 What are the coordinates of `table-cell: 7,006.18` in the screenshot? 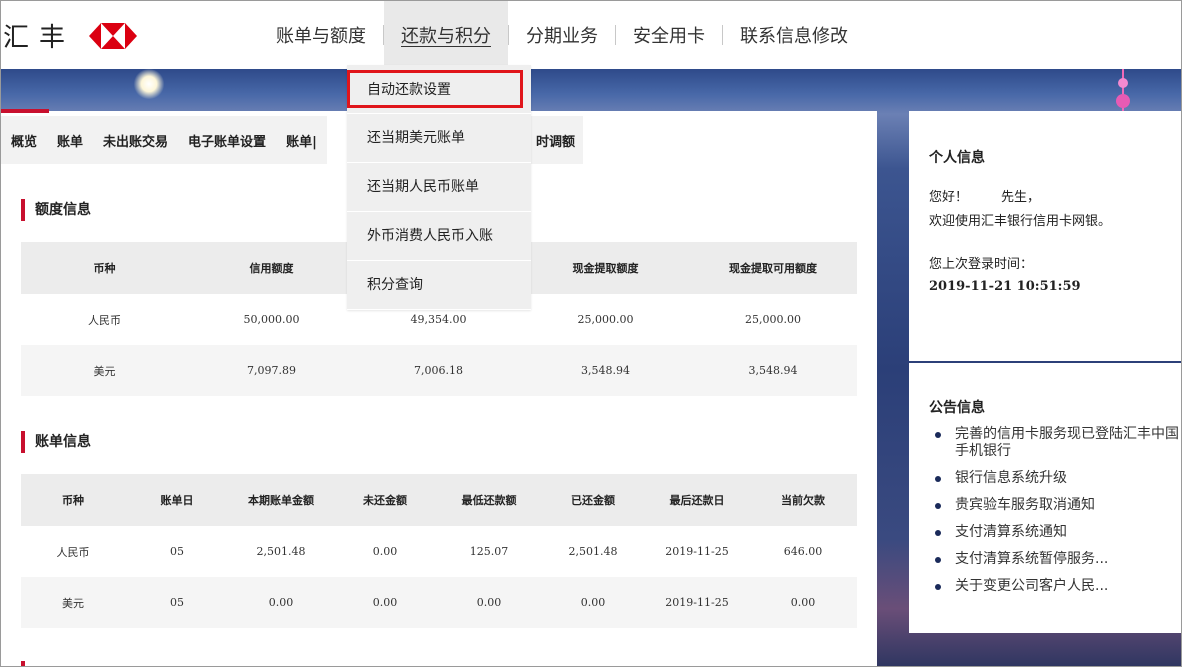 It's located at (438, 370).